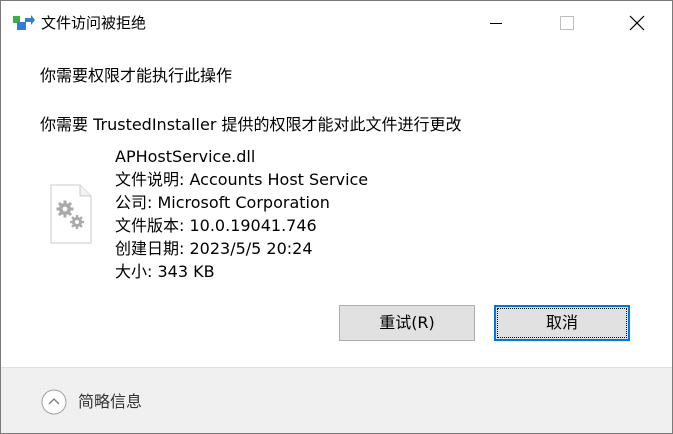 This screenshot has height=434, width=673. What do you see at coordinates (251, 124) in the screenshot?
I see `permission-description: 你需要 TrustedInstaller 提供的权限才能对此文件进行更改` at bounding box center [251, 124].